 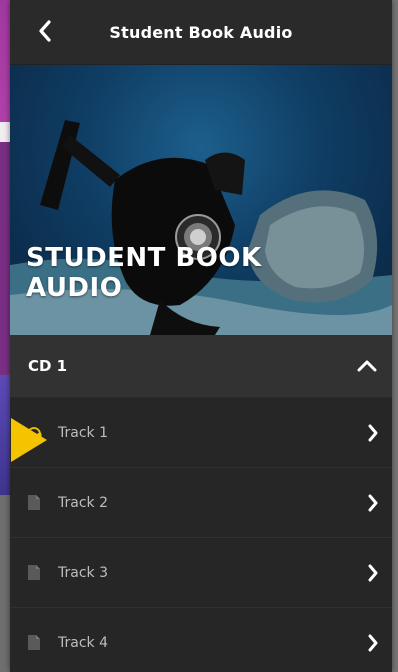 I want to click on track-item: Track 3, so click(x=201, y=573).